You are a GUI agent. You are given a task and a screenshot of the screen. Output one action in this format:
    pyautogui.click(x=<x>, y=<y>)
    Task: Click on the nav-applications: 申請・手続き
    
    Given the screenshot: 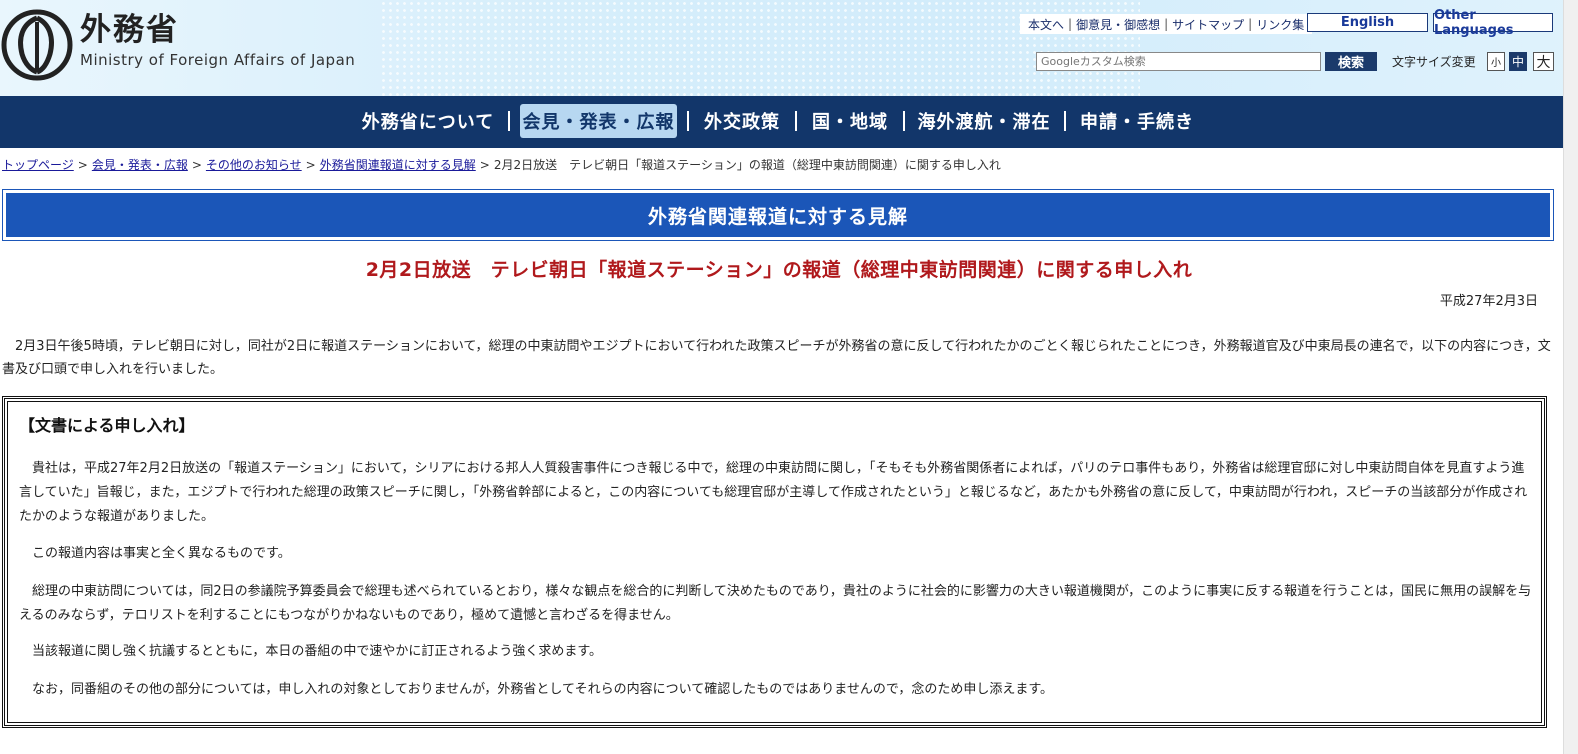 What is the action you would take?
    pyautogui.click(x=1137, y=121)
    